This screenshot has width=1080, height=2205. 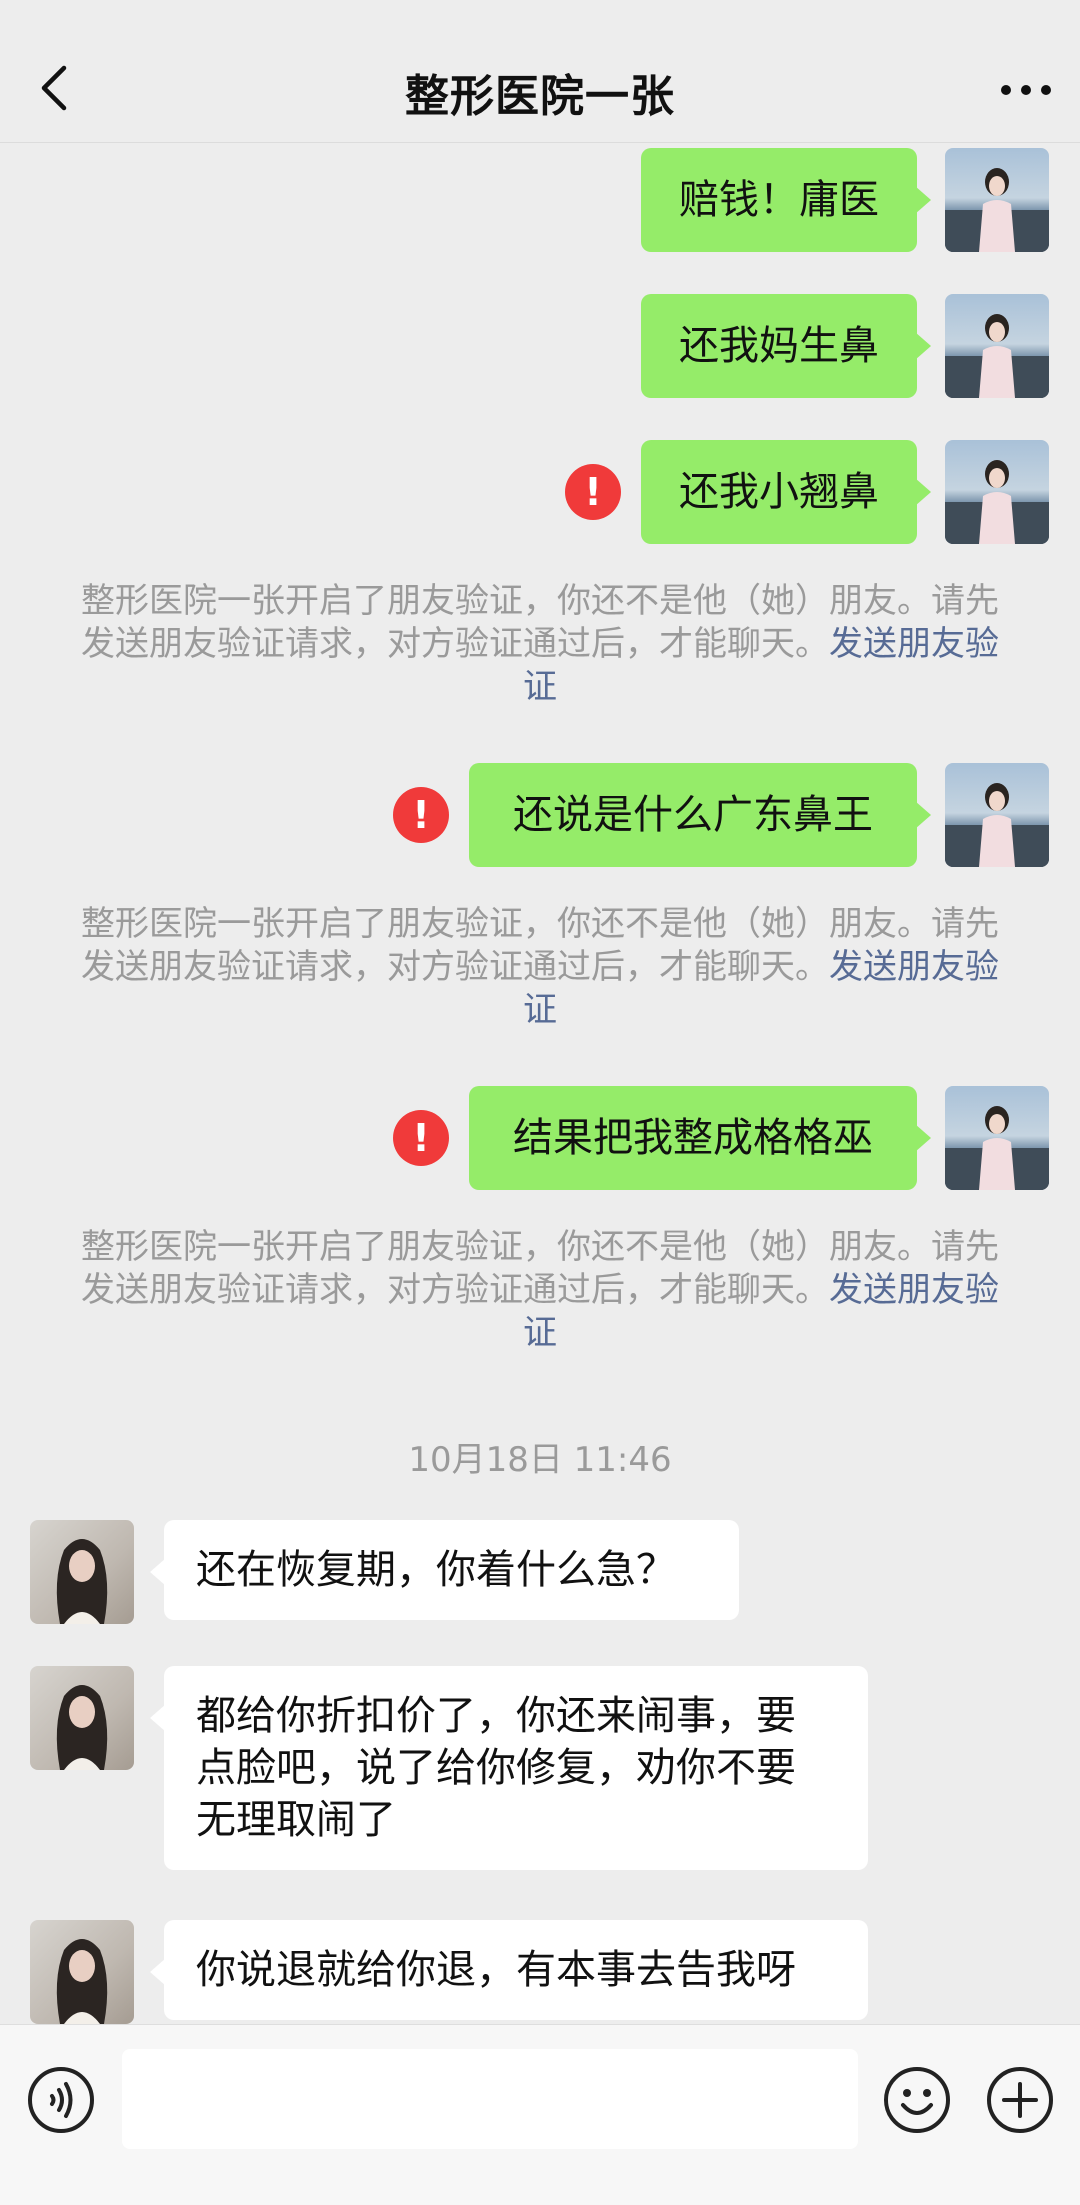 What do you see at coordinates (296, 1820) in the screenshot?
I see `message-text-line: 无理取闹了` at bounding box center [296, 1820].